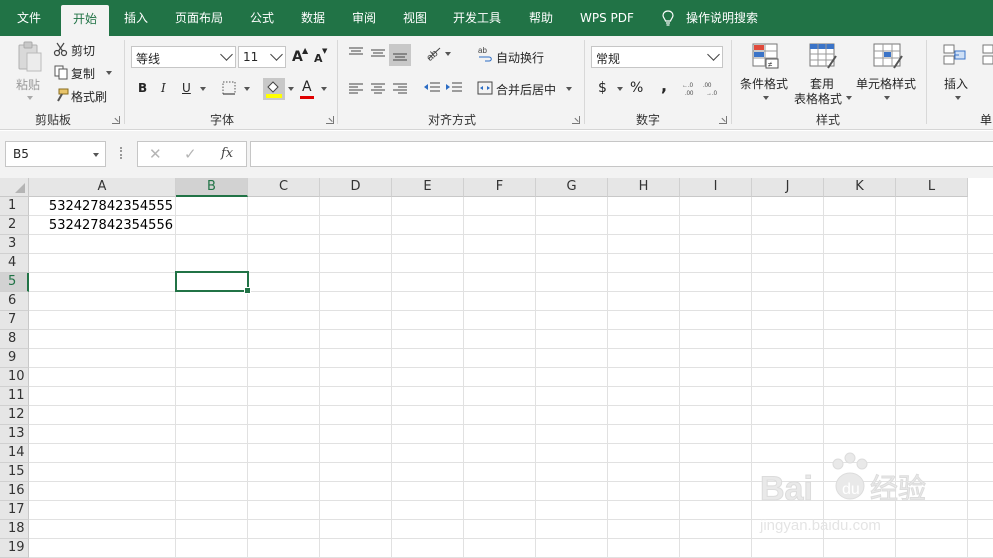 This screenshot has width=993, height=558. What do you see at coordinates (102, 225) in the screenshot?
I see `cell-a2: 532427842354556` at bounding box center [102, 225].